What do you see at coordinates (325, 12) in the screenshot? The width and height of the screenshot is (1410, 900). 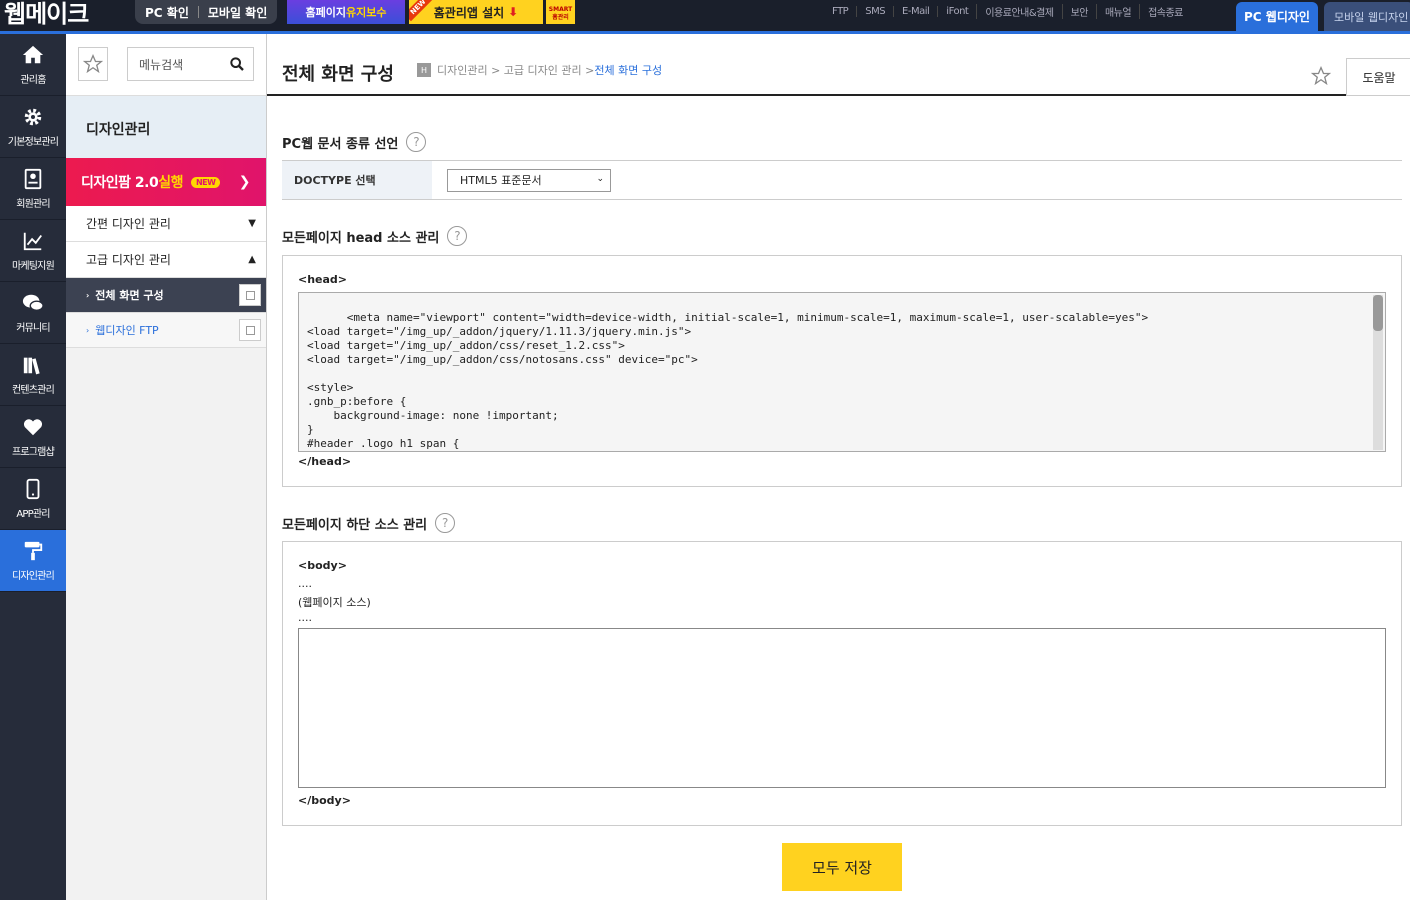 I see `promo-text: 홈페이지` at bounding box center [325, 12].